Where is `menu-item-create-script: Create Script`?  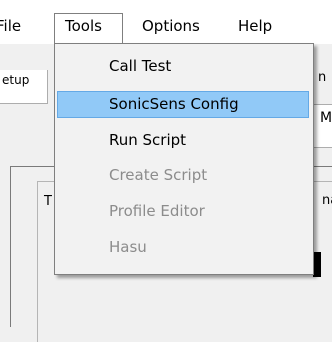 menu-item-create-script: Create Script is located at coordinates (183, 176).